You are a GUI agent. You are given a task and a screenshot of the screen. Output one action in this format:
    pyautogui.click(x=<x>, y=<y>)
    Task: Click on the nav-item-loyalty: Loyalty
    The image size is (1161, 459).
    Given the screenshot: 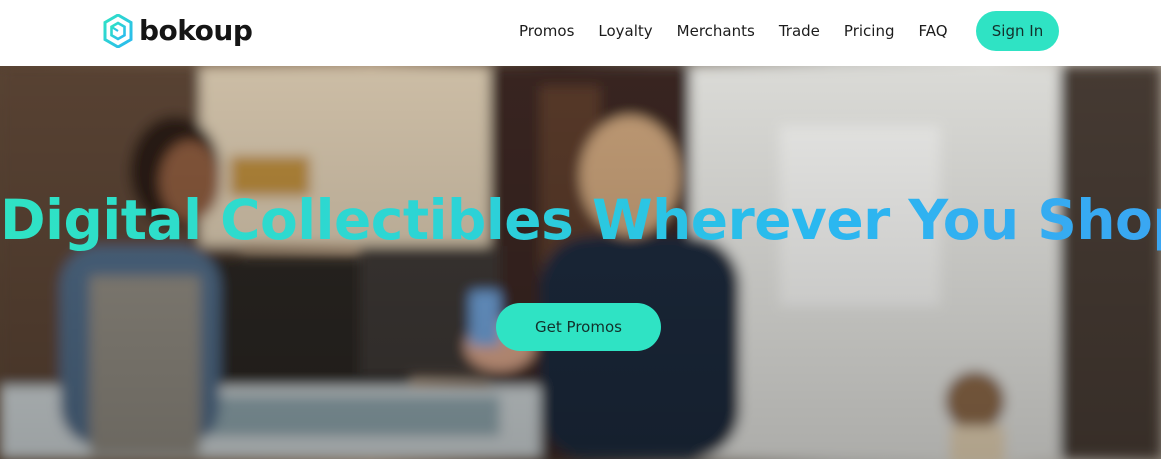 What is the action you would take?
    pyautogui.click(x=625, y=31)
    